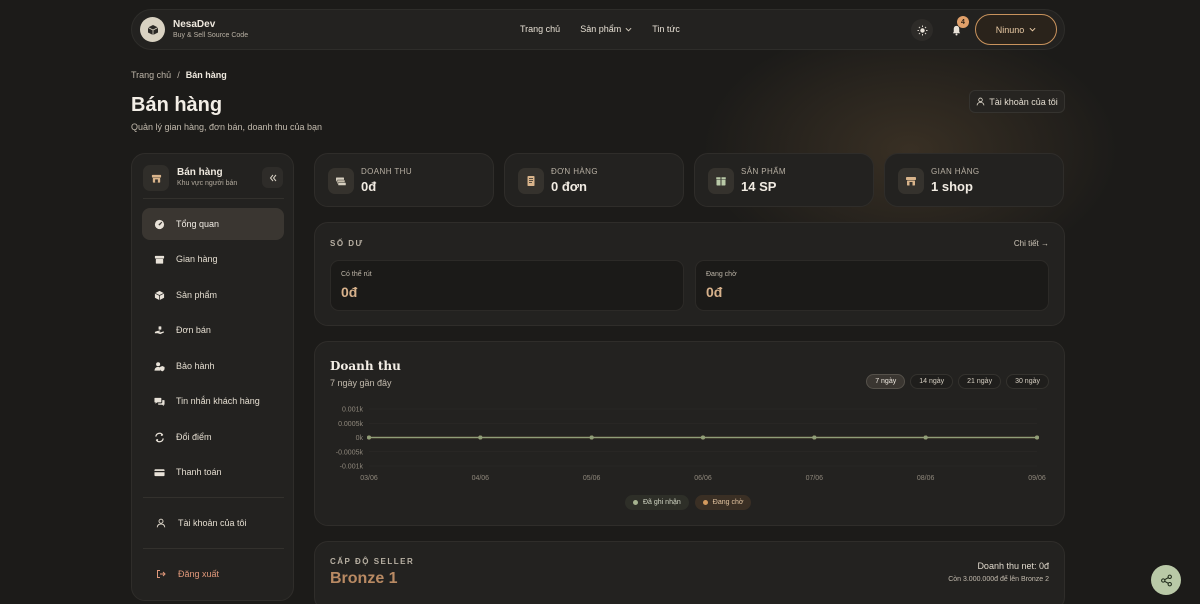 The width and height of the screenshot is (1200, 604). I want to click on available-label: Có thể rút, so click(356, 274).